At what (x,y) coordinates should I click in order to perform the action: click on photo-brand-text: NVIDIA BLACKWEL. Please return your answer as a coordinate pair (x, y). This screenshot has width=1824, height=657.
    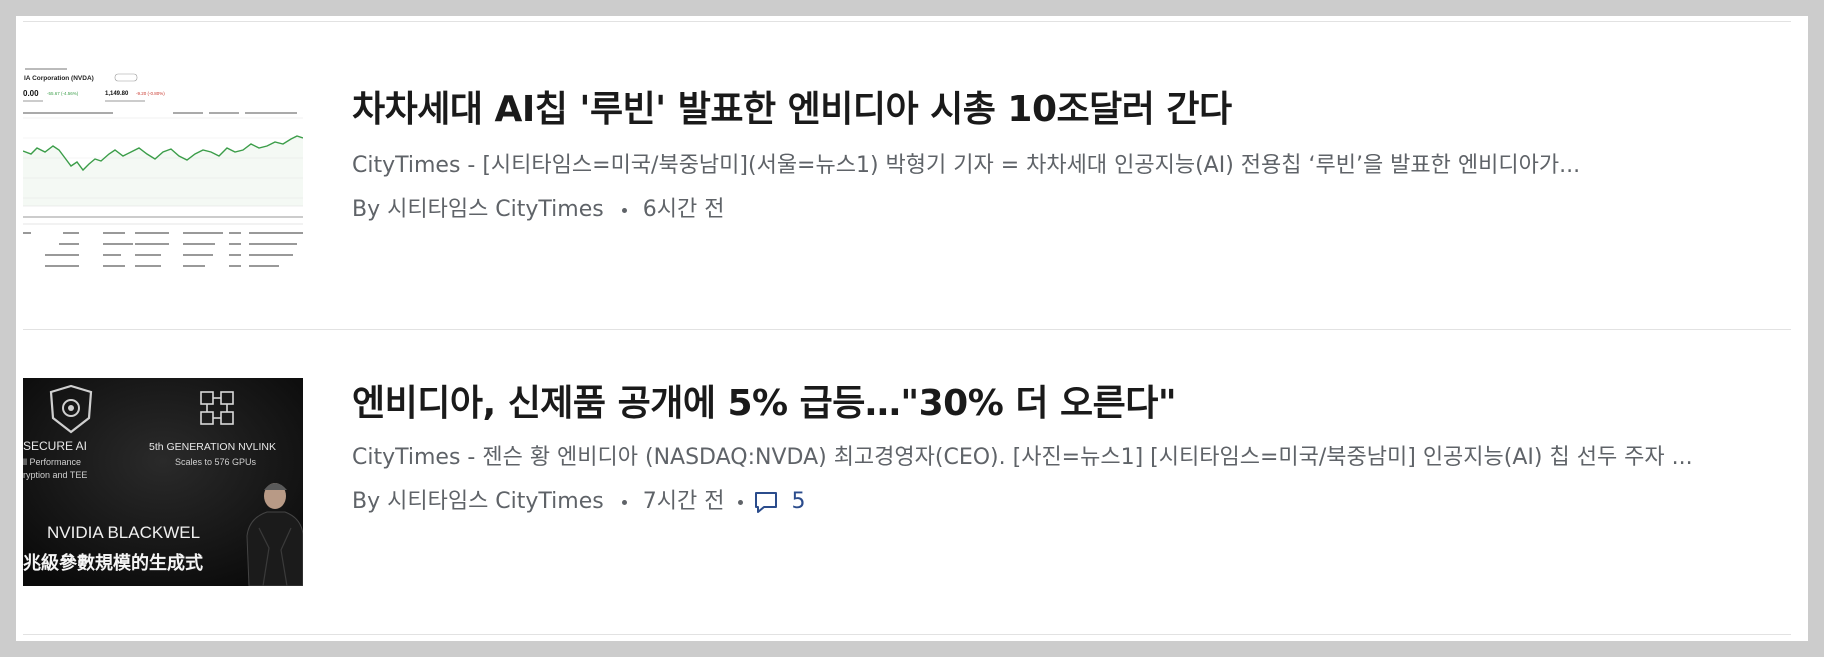
    Looking at the image, I should click on (123, 532).